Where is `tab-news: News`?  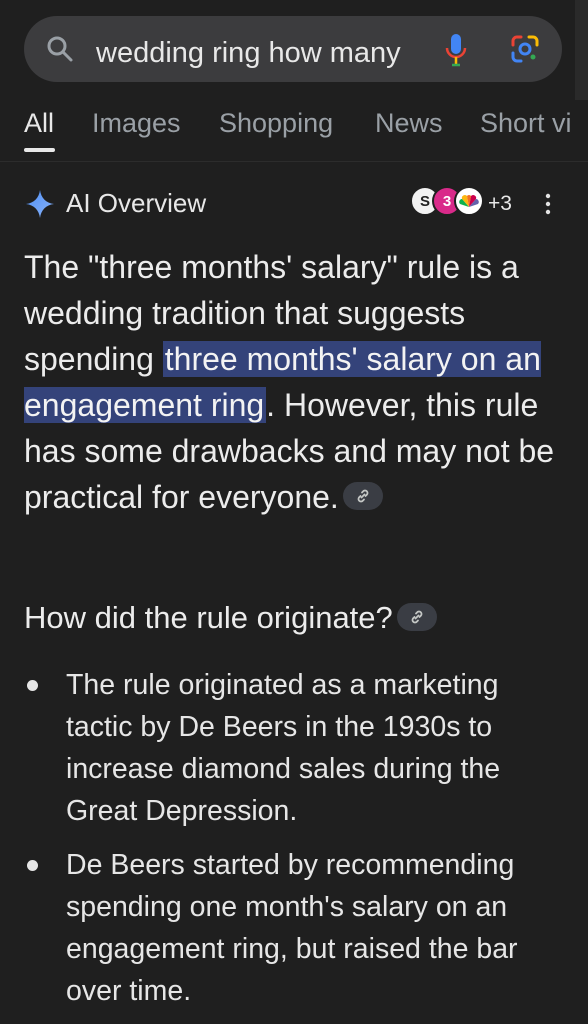 tab-news: News is located at coordinates (409, 123).